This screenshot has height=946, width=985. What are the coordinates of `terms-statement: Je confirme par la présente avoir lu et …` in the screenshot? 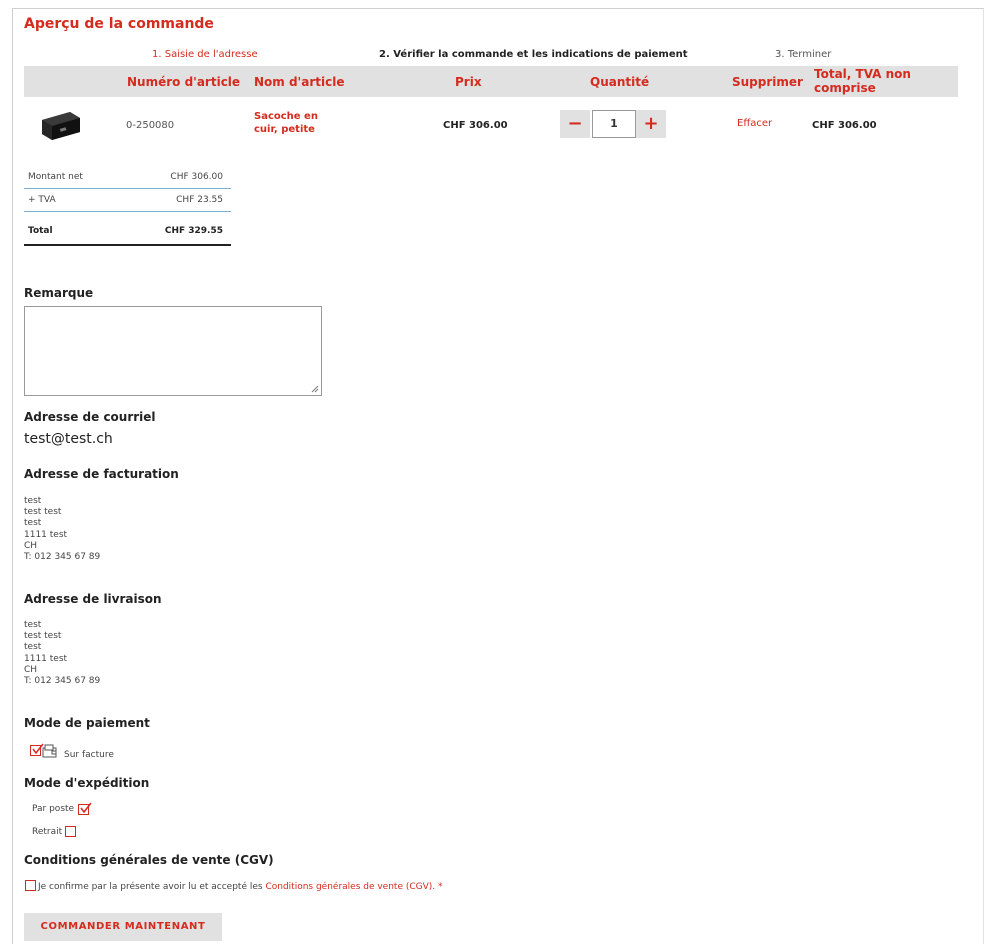 It's located at (240, 887).